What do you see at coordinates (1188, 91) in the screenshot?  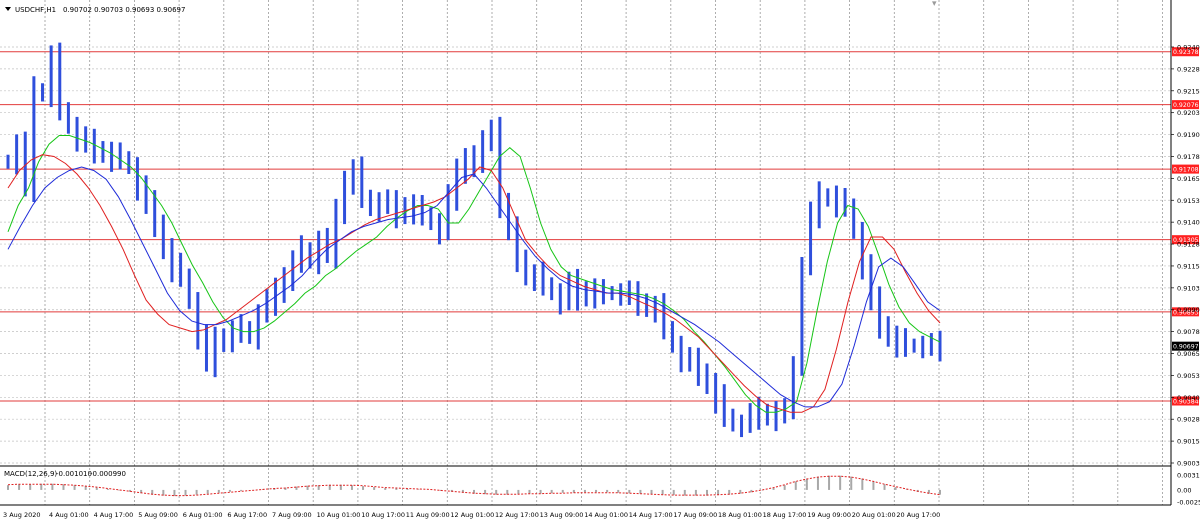 I see `y-tick-label: 0.92155` at bounding box center [1188, 91].